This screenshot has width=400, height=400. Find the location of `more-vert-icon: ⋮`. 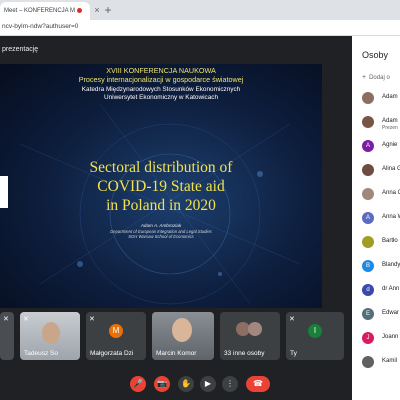

more-vert-icon: ⋮ is located at coordinates (230, 383).